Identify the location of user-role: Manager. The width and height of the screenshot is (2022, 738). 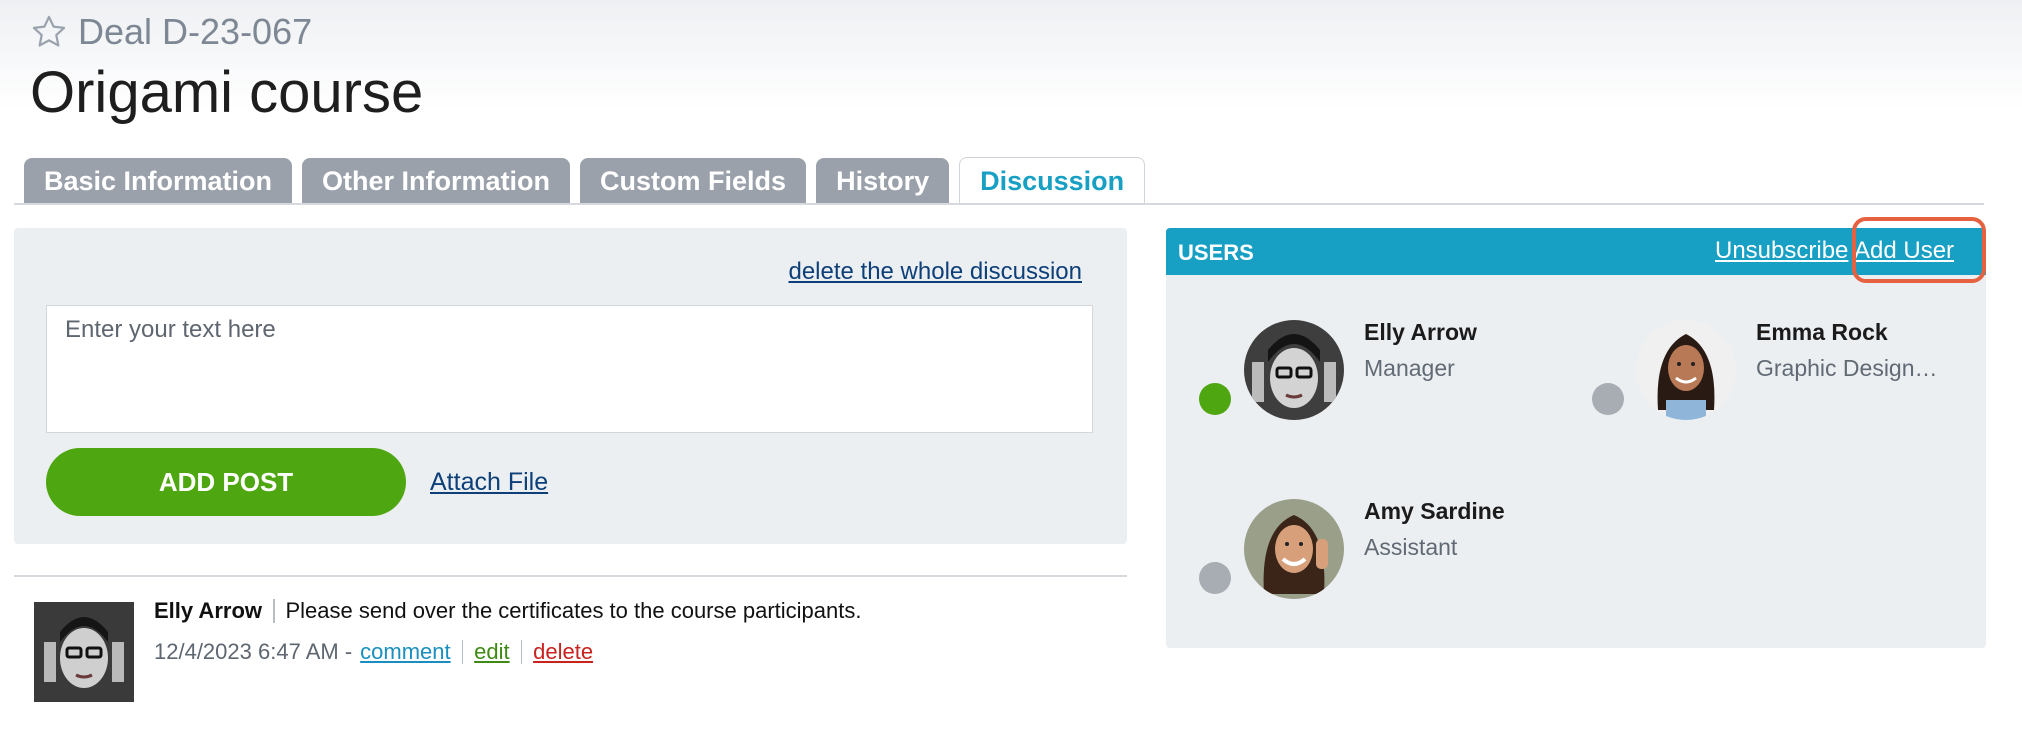
(1409, 368).